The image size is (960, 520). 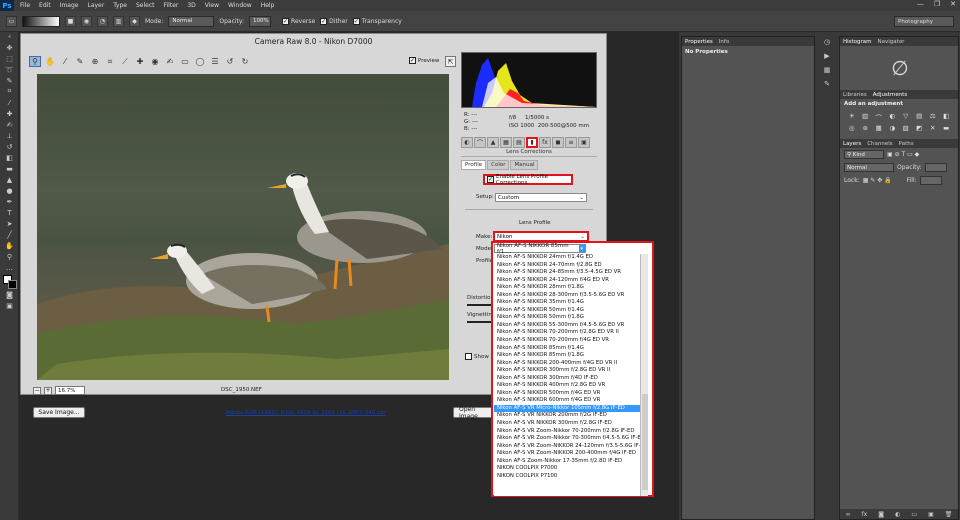 I want to click on curves-icon: ⌒, so click(x=879, y=117).